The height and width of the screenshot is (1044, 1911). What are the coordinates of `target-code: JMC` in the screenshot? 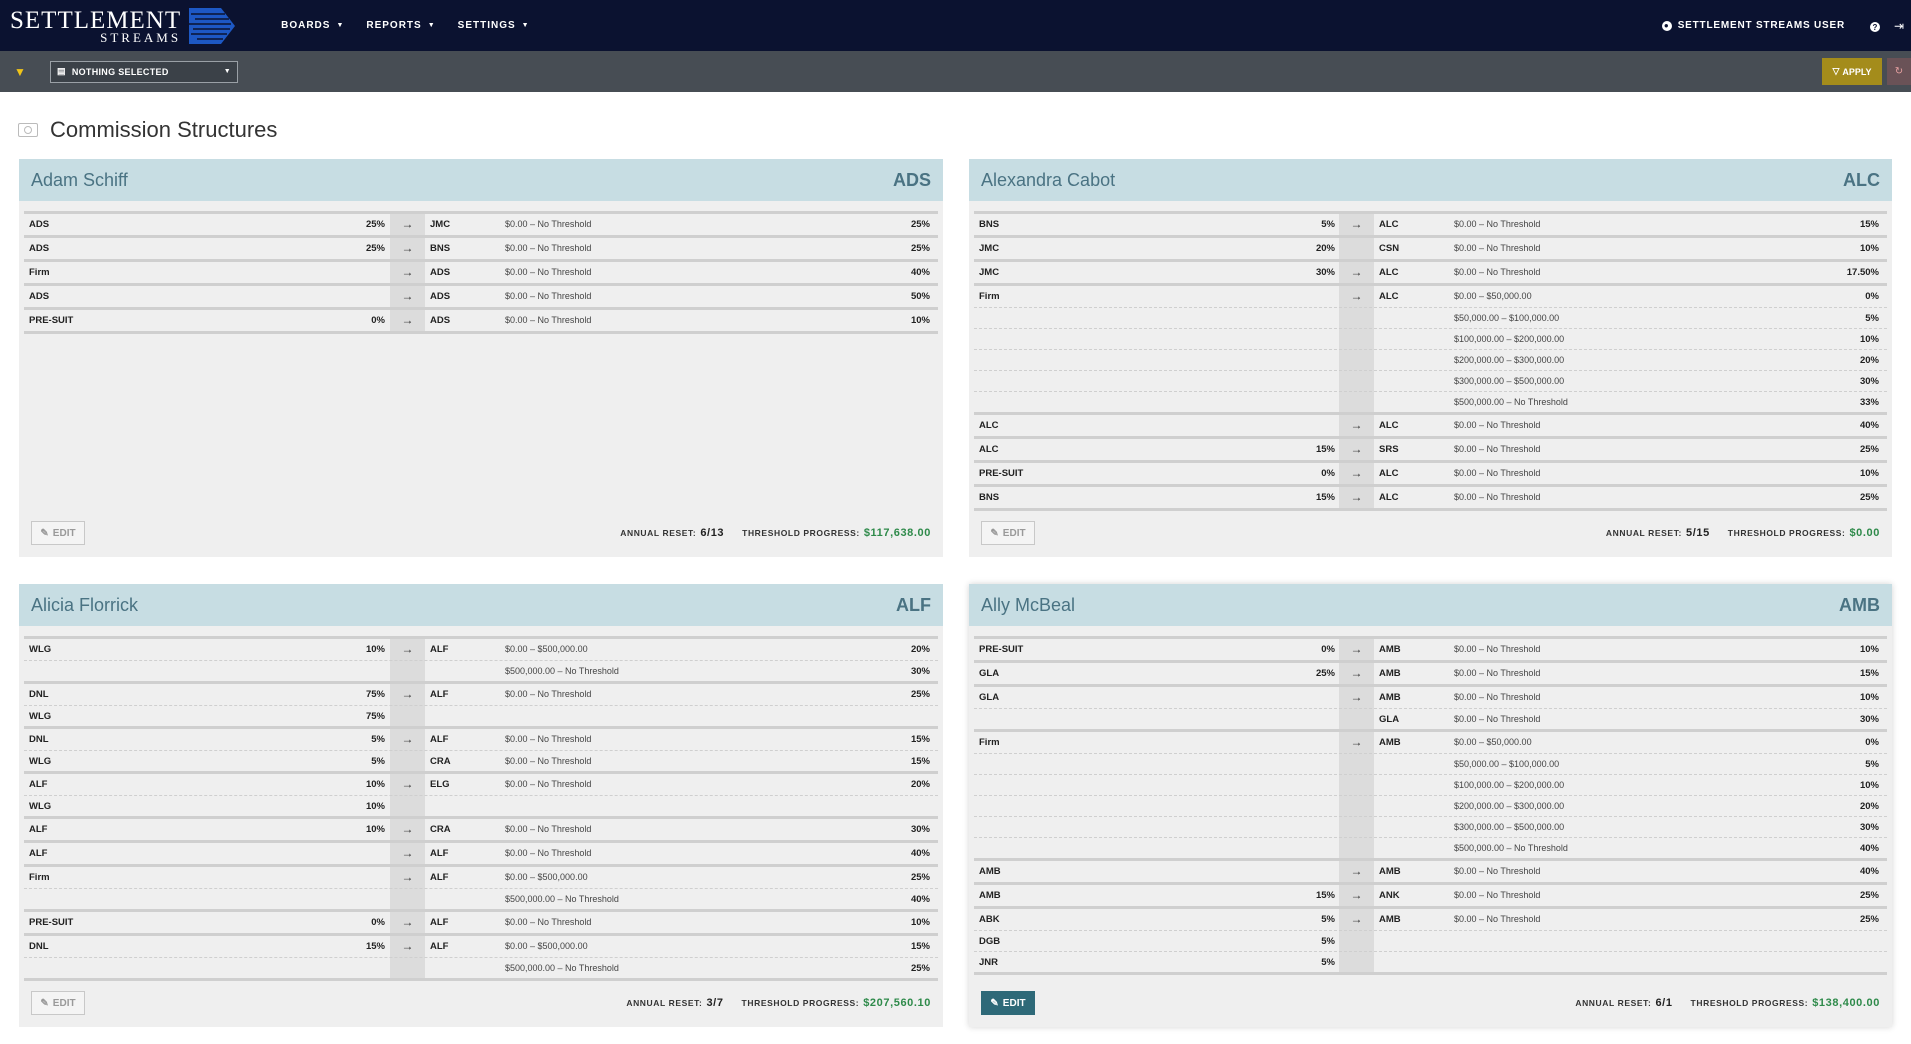 It's located at (440, 224).